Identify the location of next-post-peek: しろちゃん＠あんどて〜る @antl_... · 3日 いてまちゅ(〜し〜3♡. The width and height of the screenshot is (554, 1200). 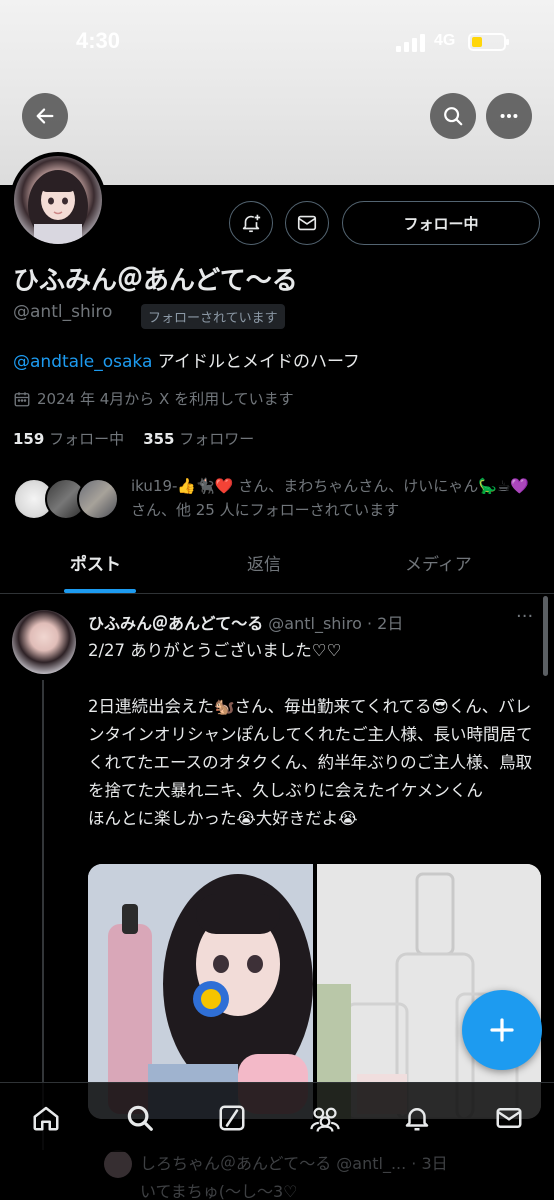
(318, 1175).